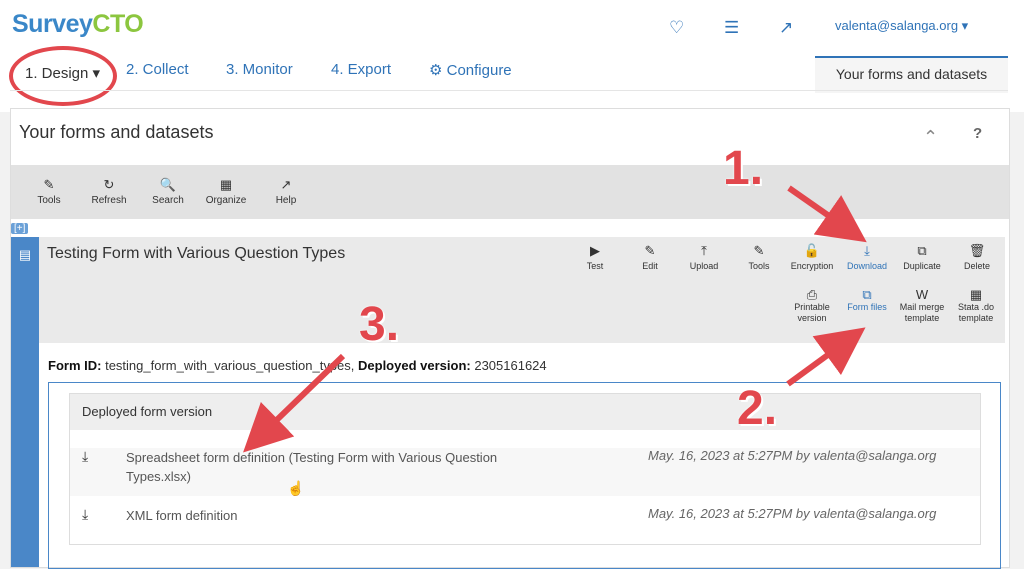 This screenshot has height=569, width=1024. I want to click on printable-version-button: ⎙ Printable version, so click(812, 305).